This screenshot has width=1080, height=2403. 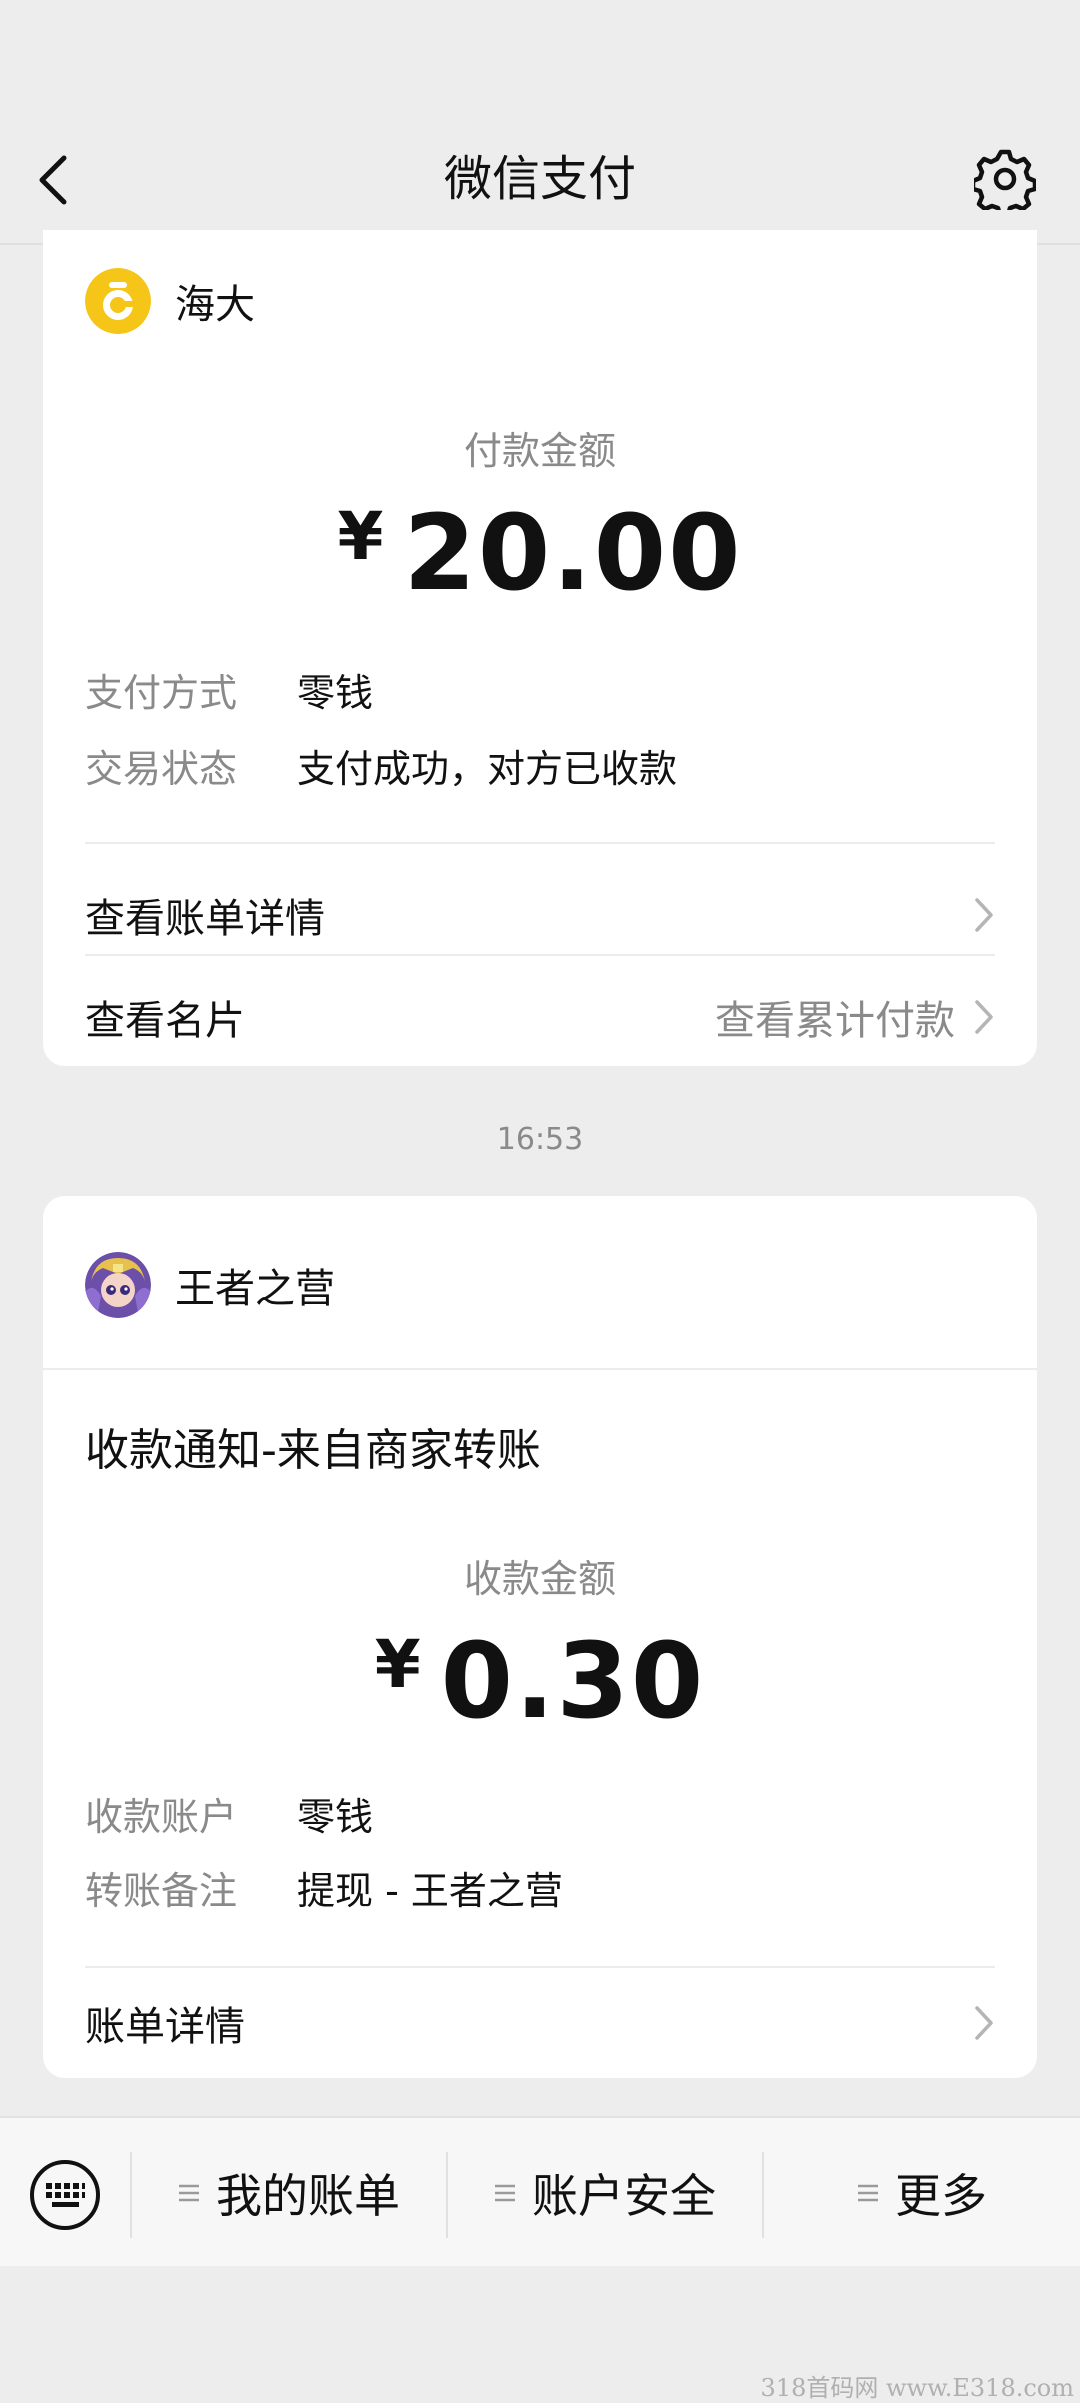 I want to click on amount-number: 20.00, so click(x=573, y=553).